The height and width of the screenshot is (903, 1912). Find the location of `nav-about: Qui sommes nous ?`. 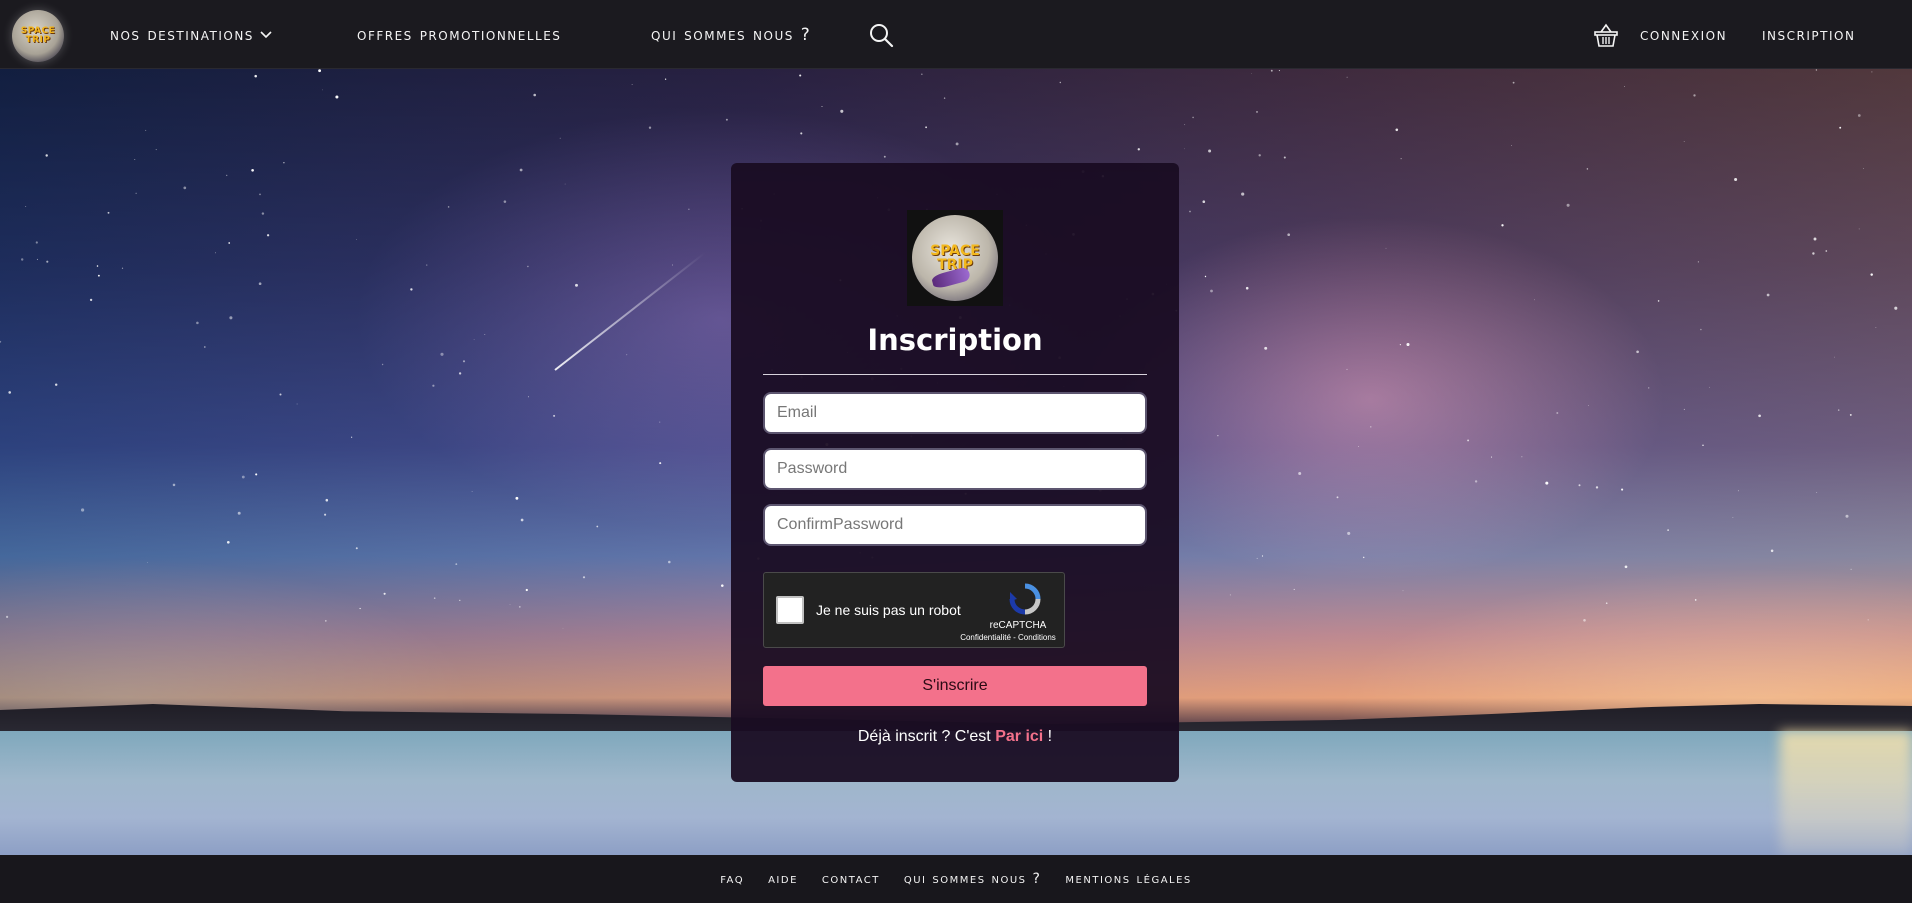

nav-about: Qui sommes nous ? is located at coordinates (731, 34).